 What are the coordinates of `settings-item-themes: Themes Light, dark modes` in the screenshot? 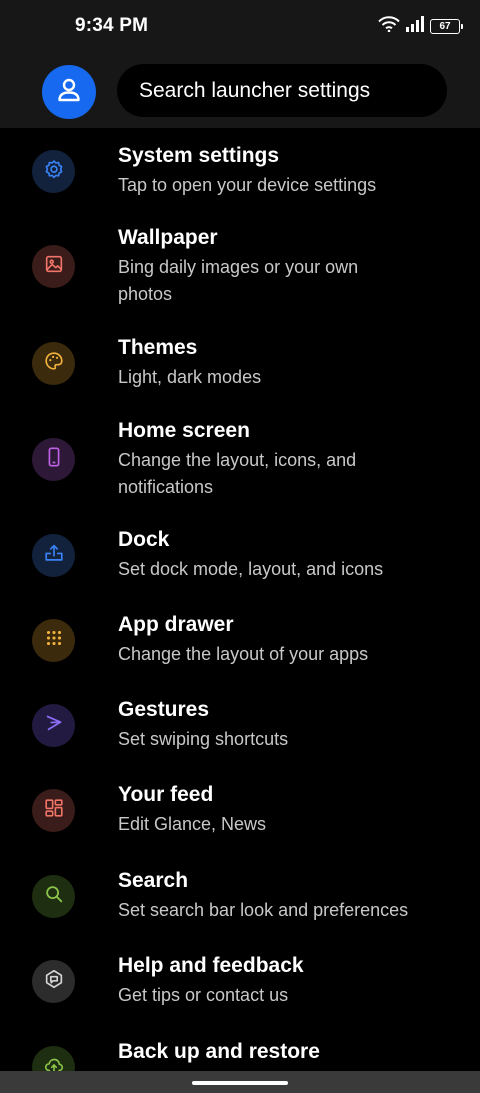 It's located at (240, 365).